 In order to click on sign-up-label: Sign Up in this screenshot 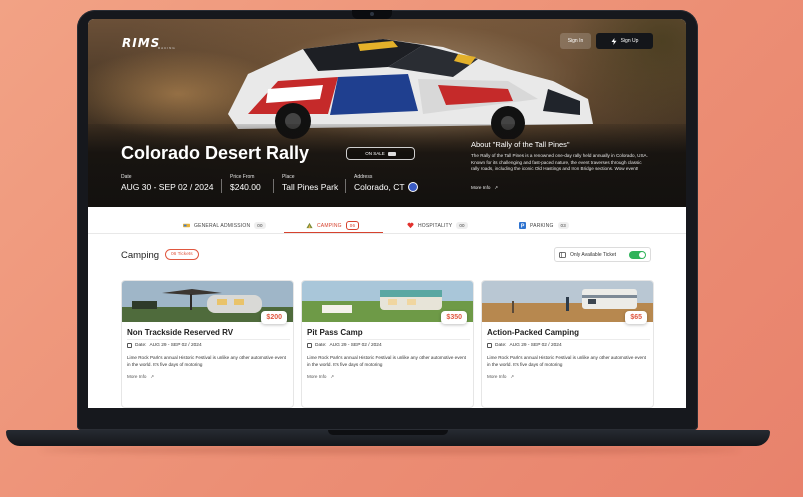, I will do `click(629, 41)`.